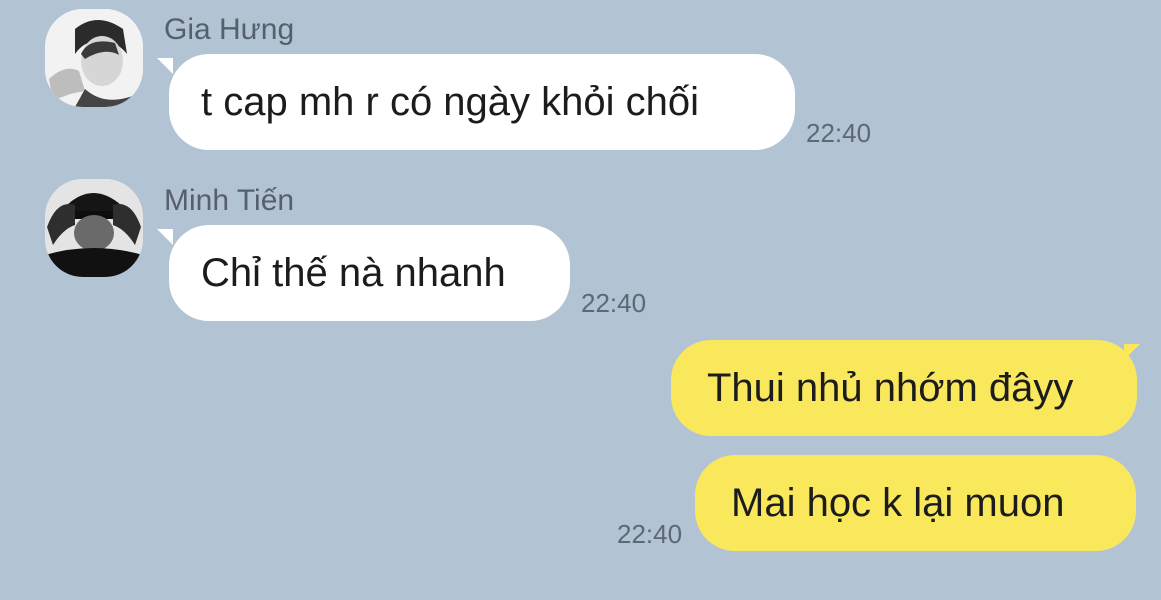  What do you see at coordinates (229, 29) in the screenshot?
I see `sender-name: Gia Hưng` at bounding box center [229, 29].